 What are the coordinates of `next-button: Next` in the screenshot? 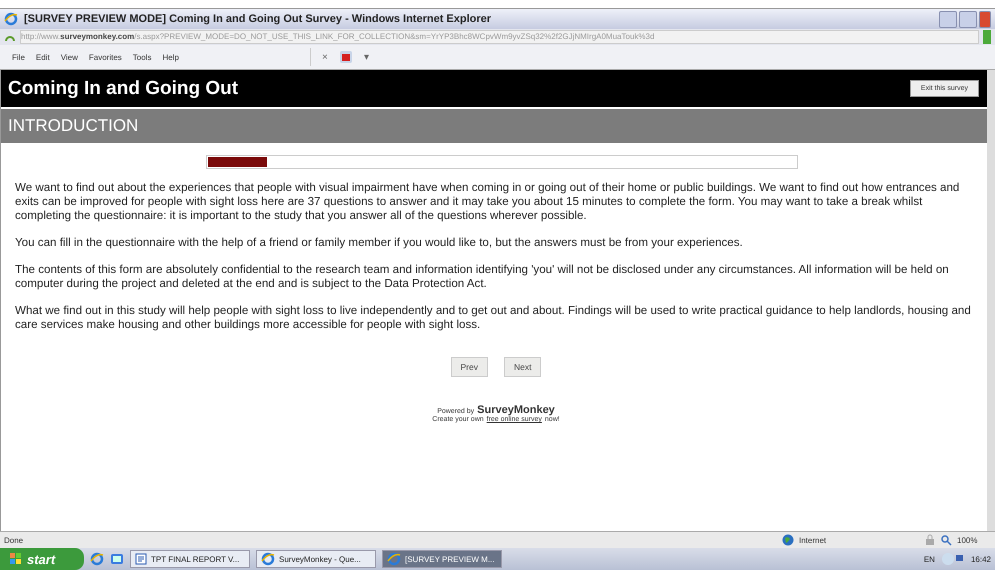 It's located at (523, 367).